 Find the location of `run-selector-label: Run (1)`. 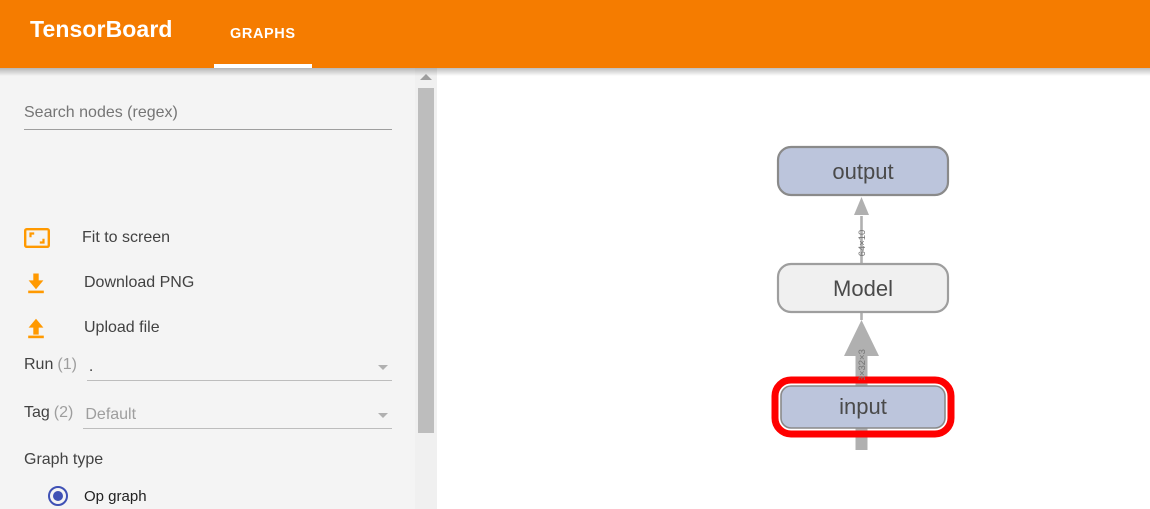

run-selector-label: Run (1) is located at coordinates (50, 368).